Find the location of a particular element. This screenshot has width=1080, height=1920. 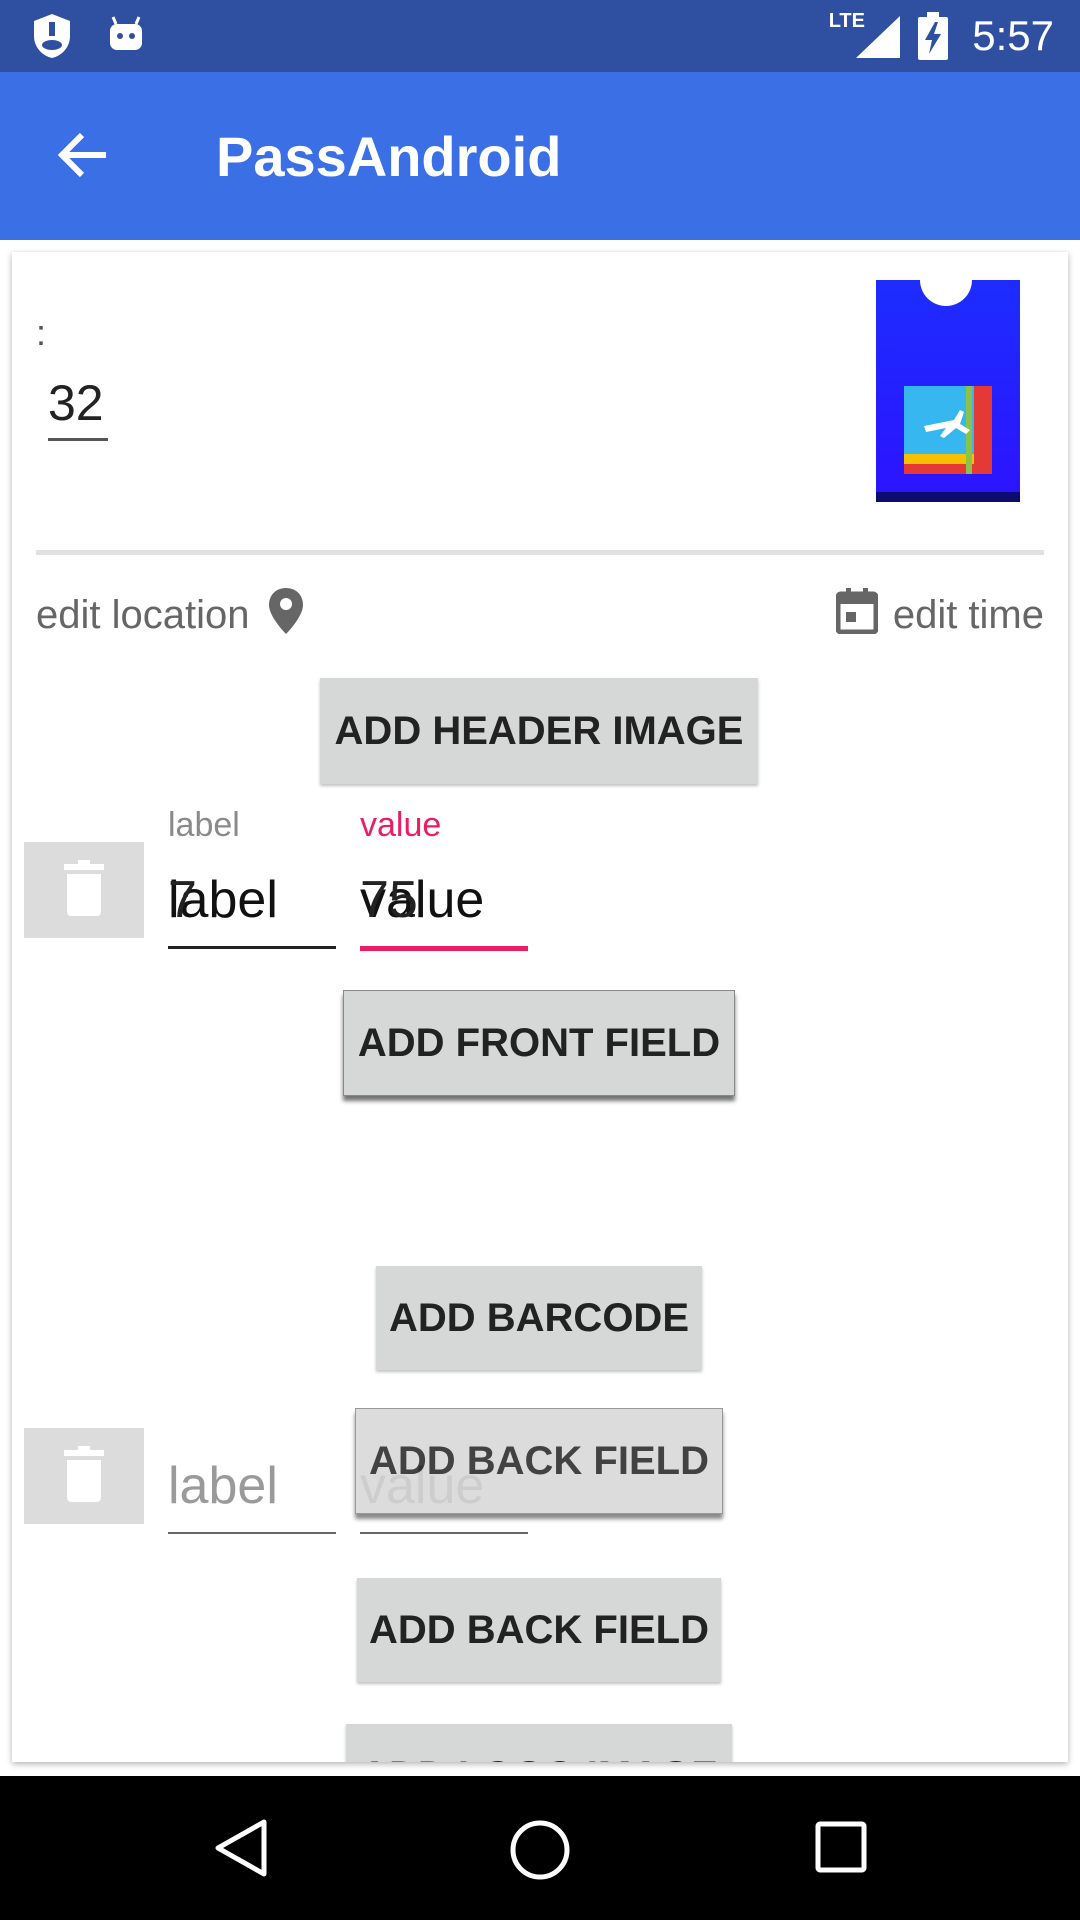

android-icon is located at coordinates (126, 33).